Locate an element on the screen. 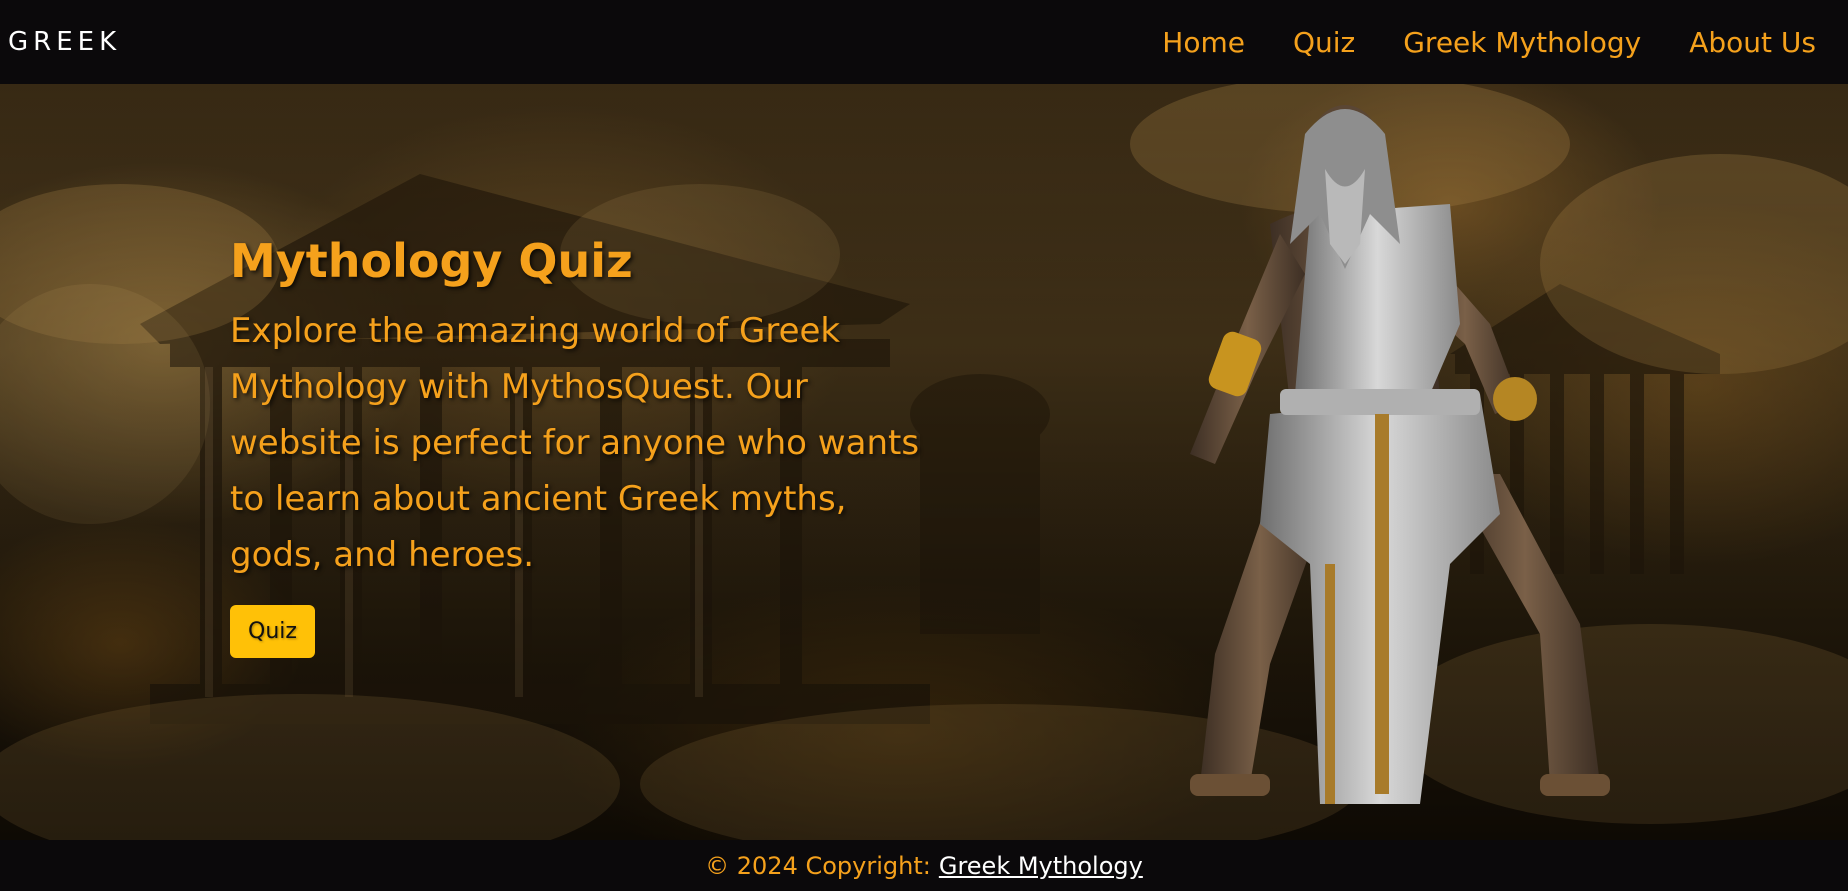  hero-title: Mythology Quiz is located at coordinates (431, 261).